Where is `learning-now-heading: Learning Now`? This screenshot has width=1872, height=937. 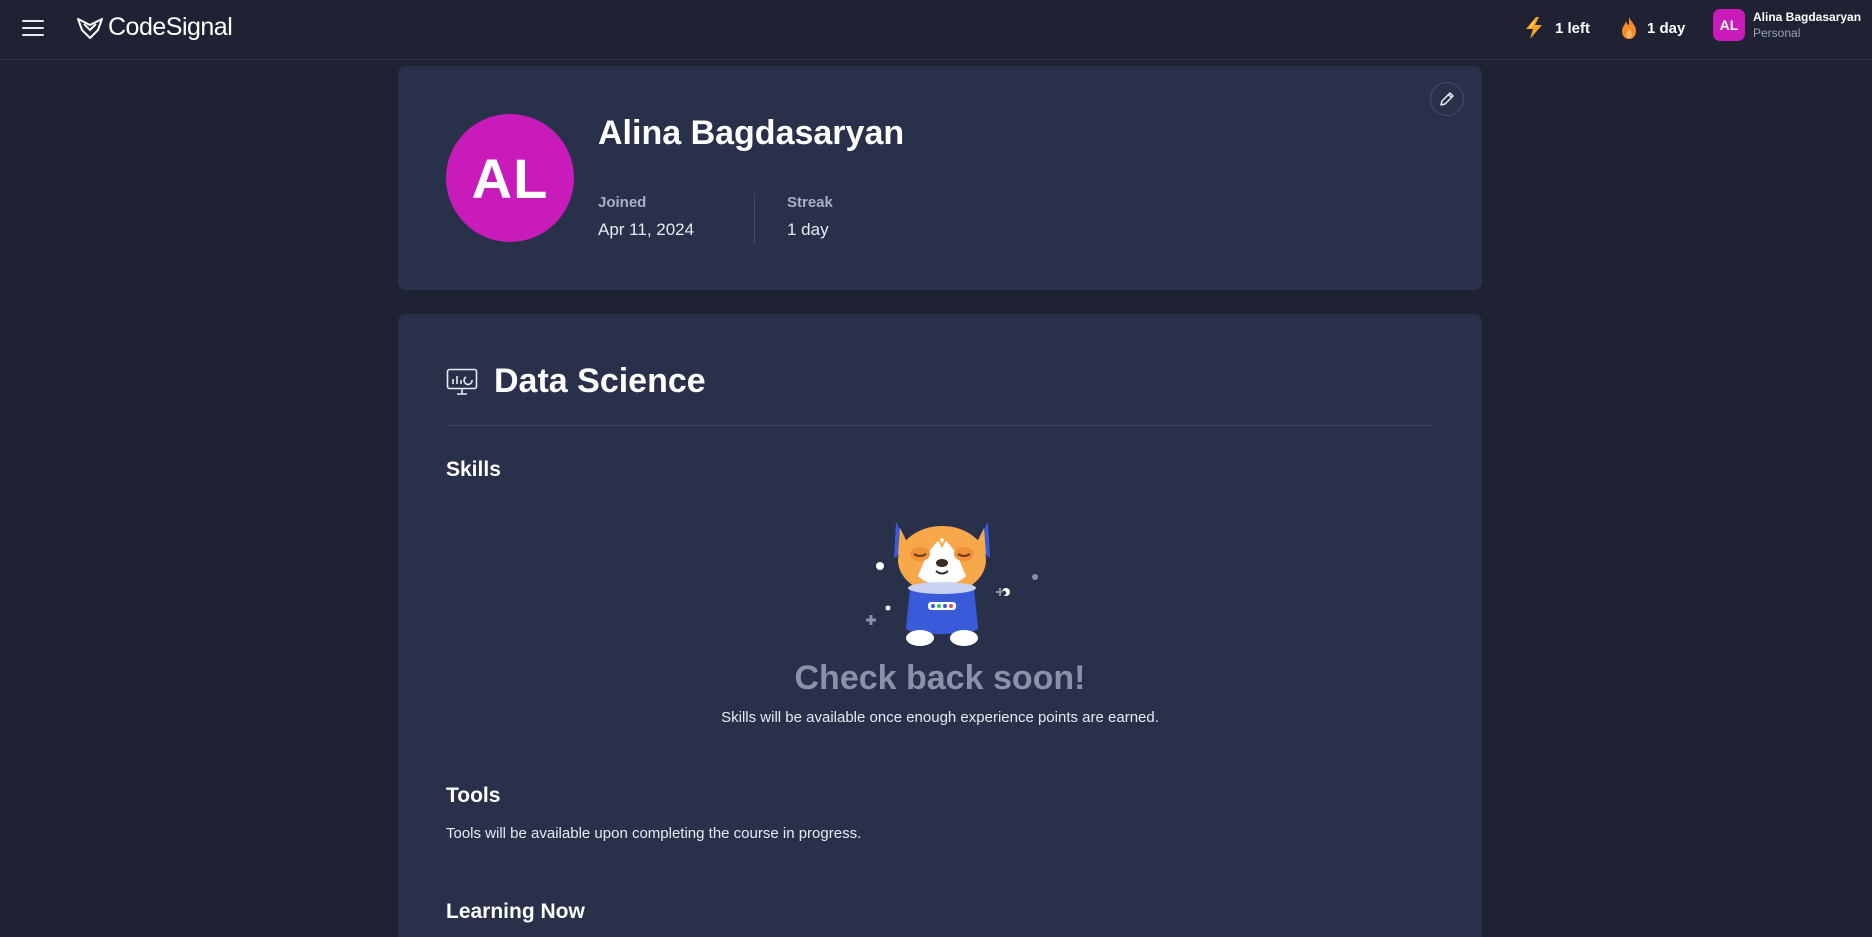
learning-now-heading: Learning Now is located at coordinates (515, 911).